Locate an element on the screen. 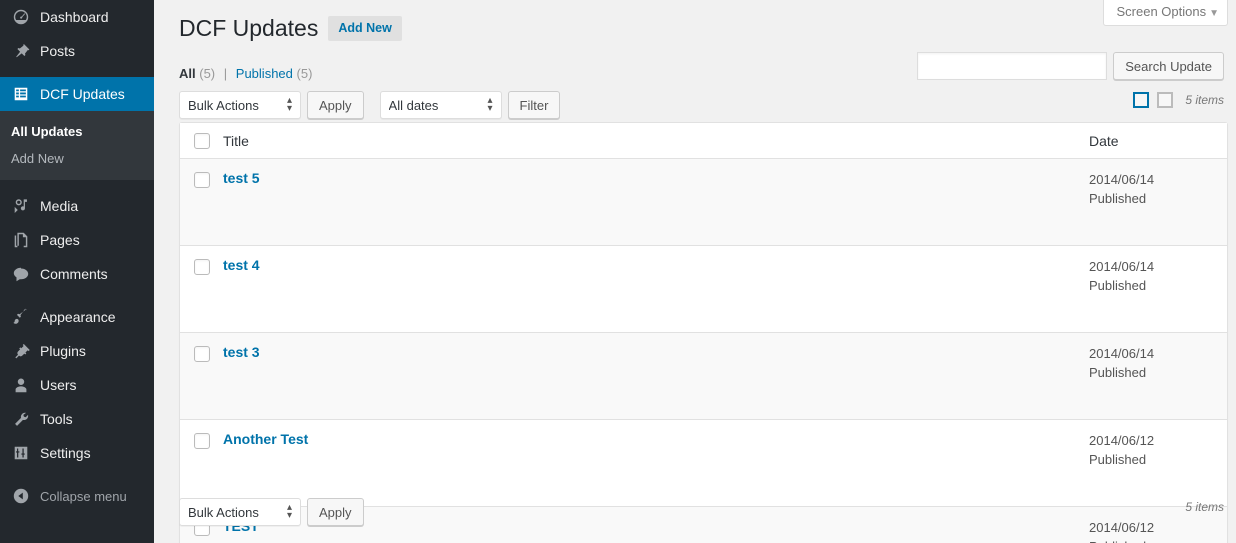 The width and height of the screenshot is (1236, 543). sidebar-item-settings: Settings is located at coordinates (77, 453).